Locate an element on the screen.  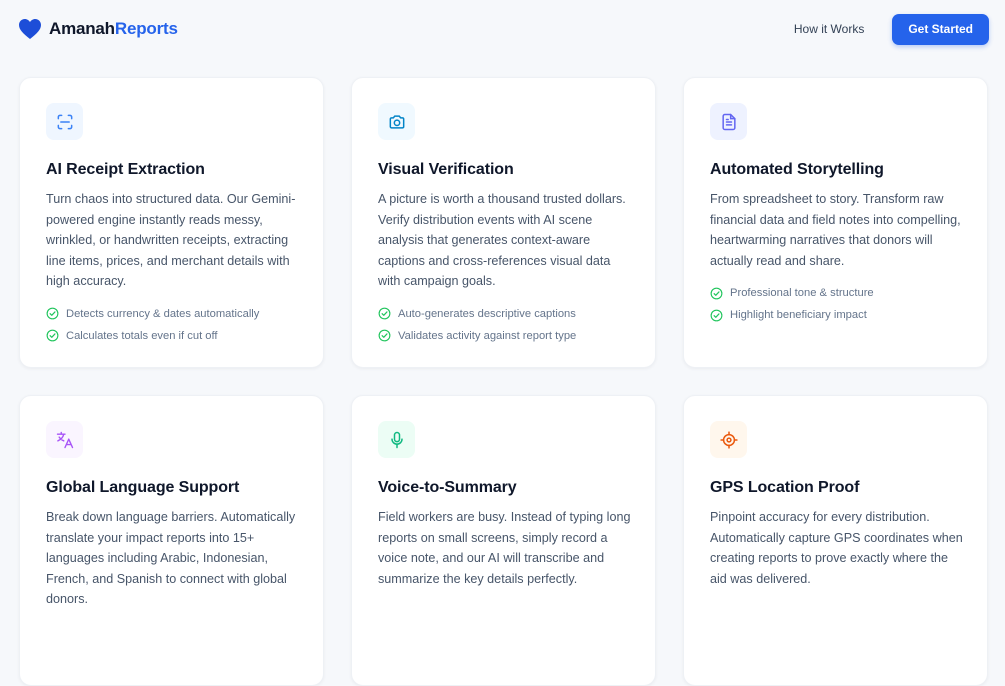
feature-item: Validates activity against report type is located at coordinates (503, 336).